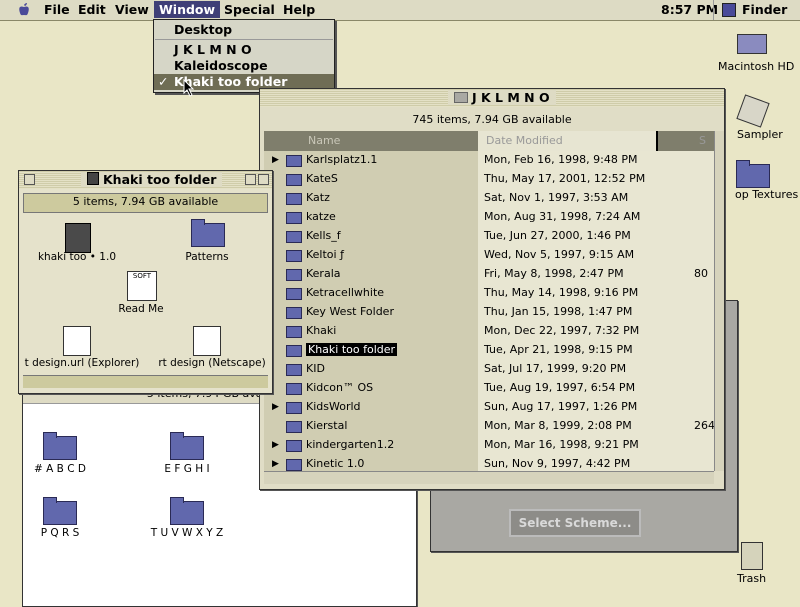  Describe the element at coordinates (760, 134) in the screenshot. I see `desktop-label-sampler: Sampler` at that location.